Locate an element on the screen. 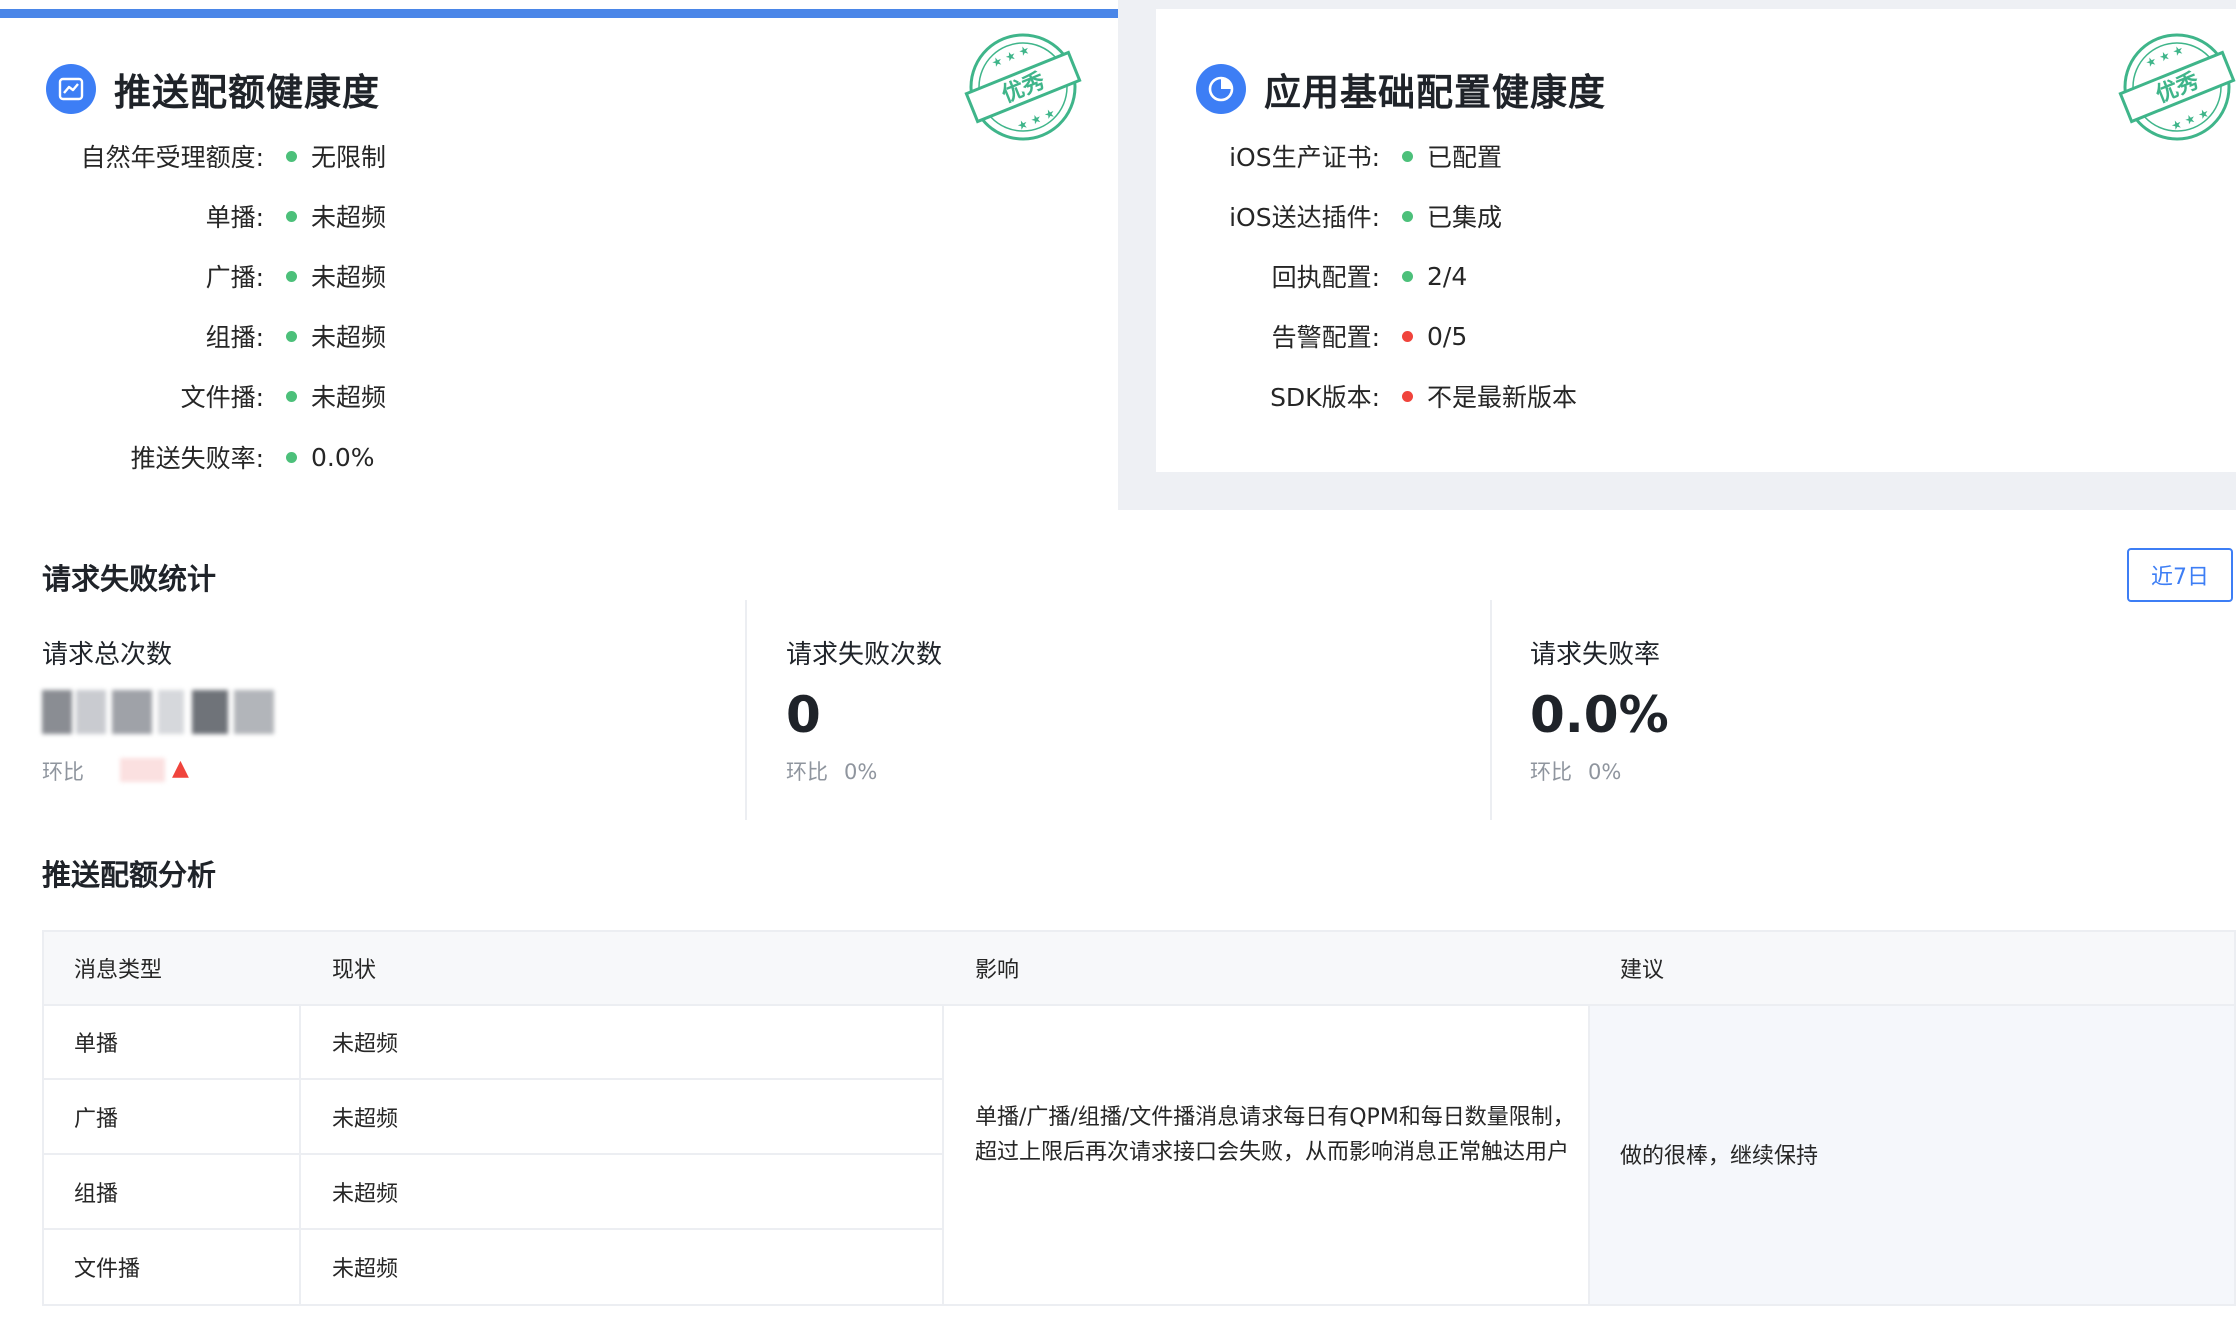  config-row-ios-cert: iOS生产证书: 已配置 is located at coordinates (1366, 157).